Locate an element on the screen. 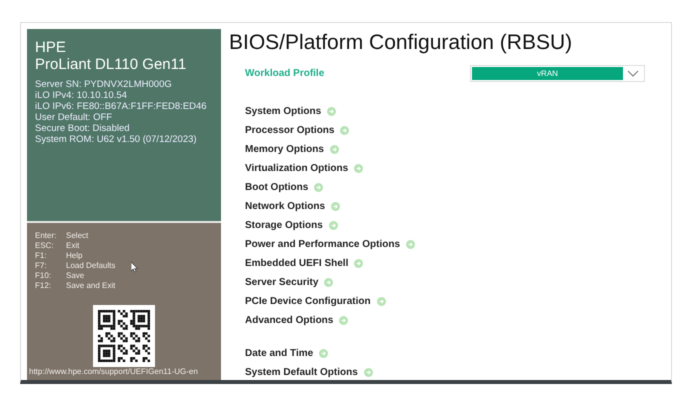 Image resolution: width=689 pixels, height=405 pixels. key-action: Load Defaults is located at coordinates (91, 266).